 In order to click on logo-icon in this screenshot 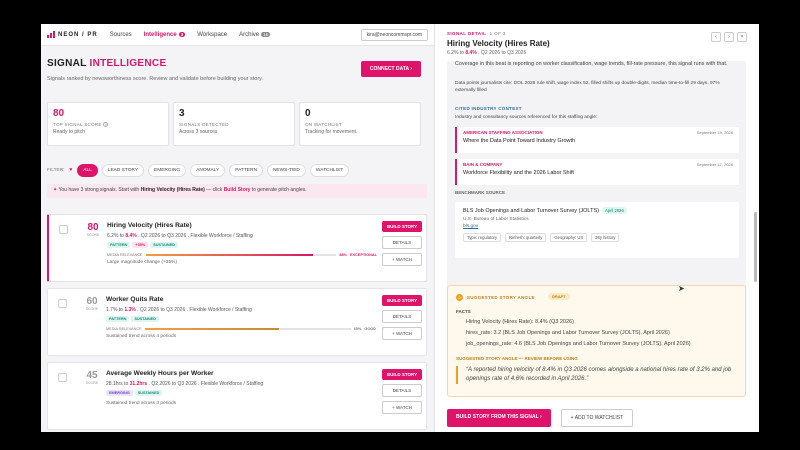, I will do `click(51, 34)`.